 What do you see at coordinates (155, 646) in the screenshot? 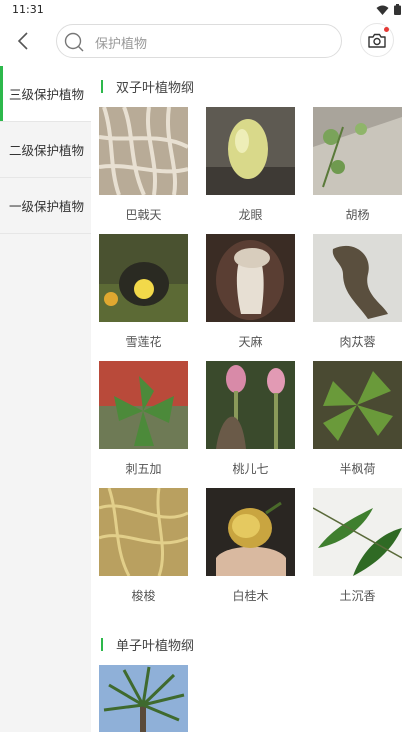
I see `section-title: 单子叶植物纲` at bounding box center [155, 646].